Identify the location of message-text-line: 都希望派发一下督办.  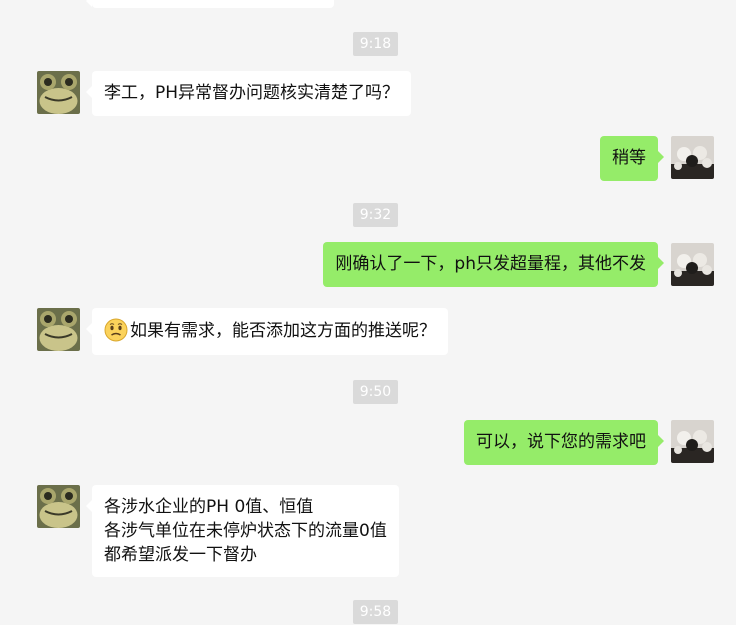
(180, 555).